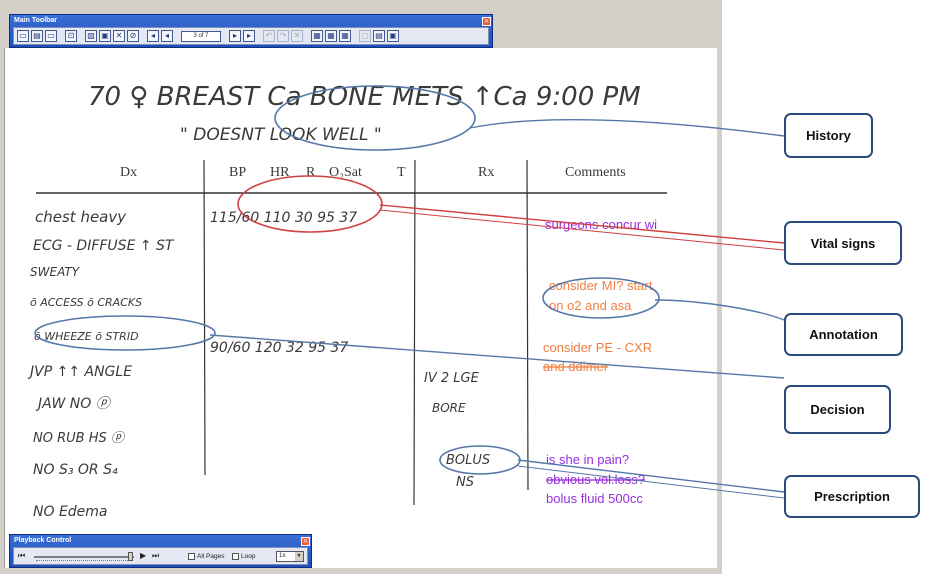  I want to click on dx-line: JAW NO ⓟ, so click(73, 404).